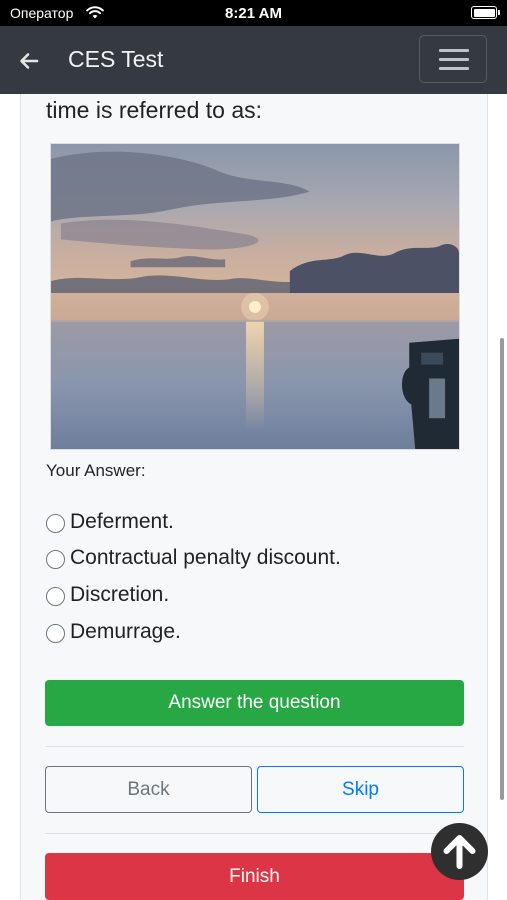  I want to click on top-navbar: CES Test, so click(253, 60).